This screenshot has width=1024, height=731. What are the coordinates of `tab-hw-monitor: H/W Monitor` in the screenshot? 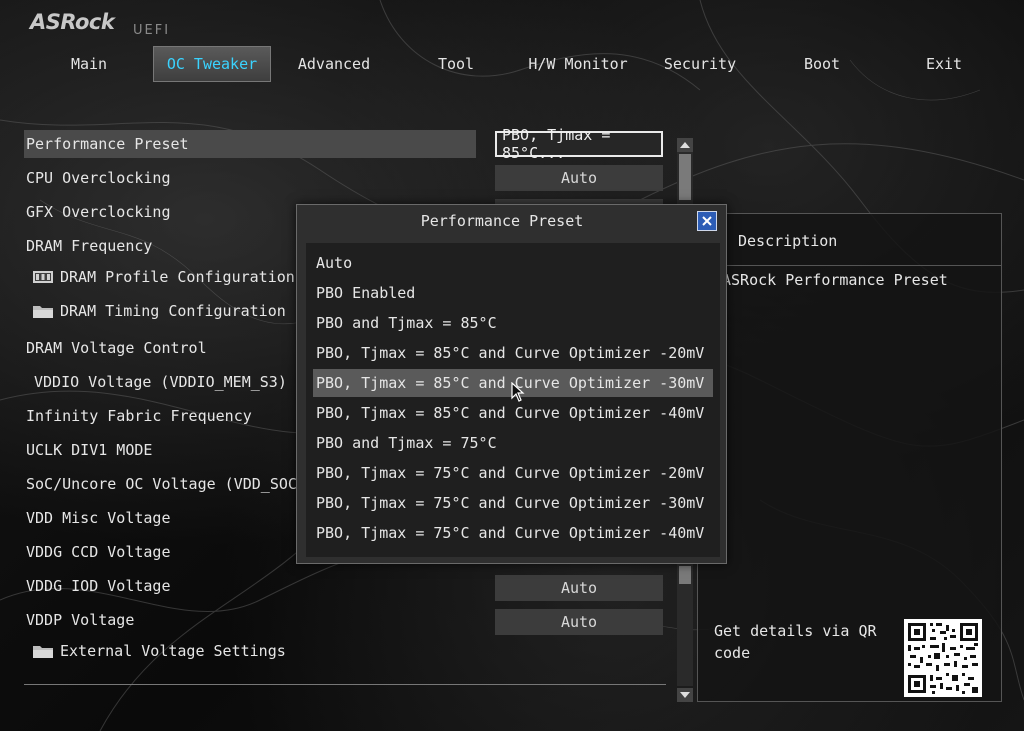 It's located at (578, 64).